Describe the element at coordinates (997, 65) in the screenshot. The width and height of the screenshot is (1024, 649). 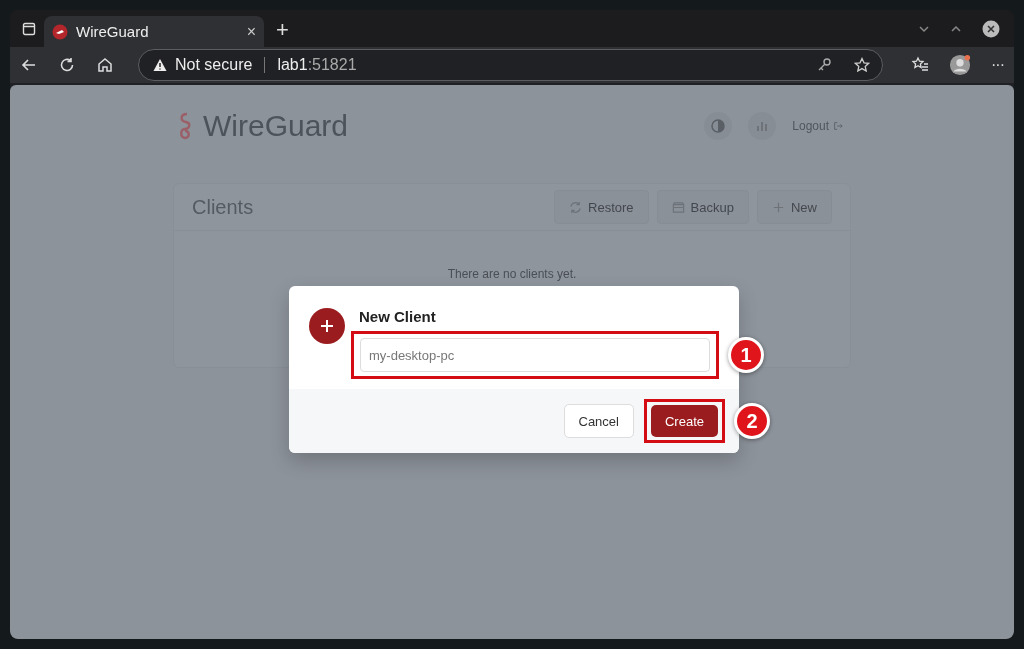
I see `menu-button: ···` at that location.